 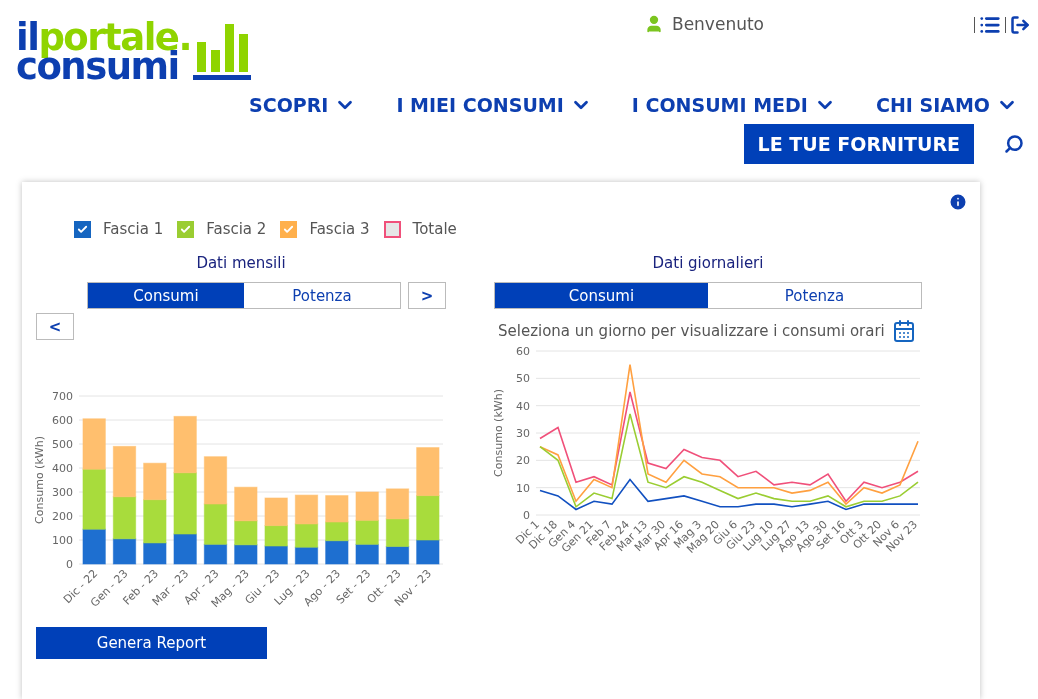 I want to click on legend-label: Fascia 1, so click(x=133, y=229).